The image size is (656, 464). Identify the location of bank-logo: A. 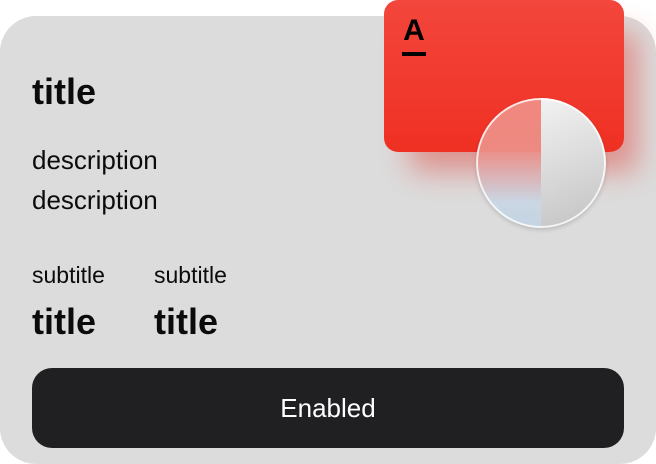
(414, 37).